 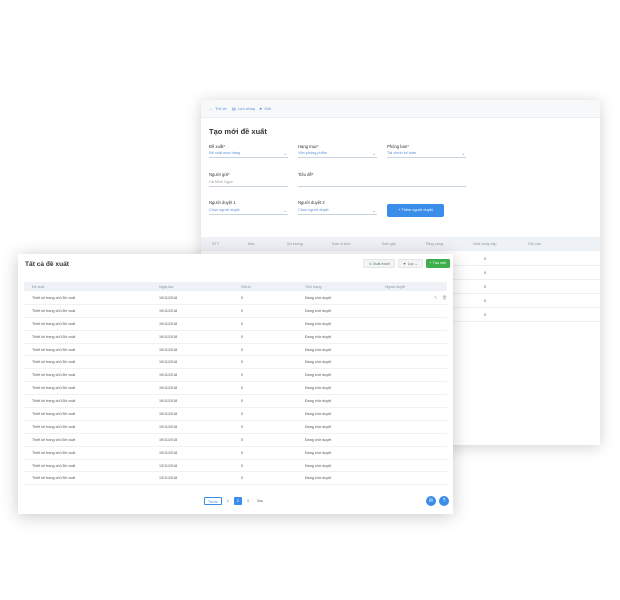 I want to click on approver2-label: Người duyệt 2, so click(x=311, y=202).